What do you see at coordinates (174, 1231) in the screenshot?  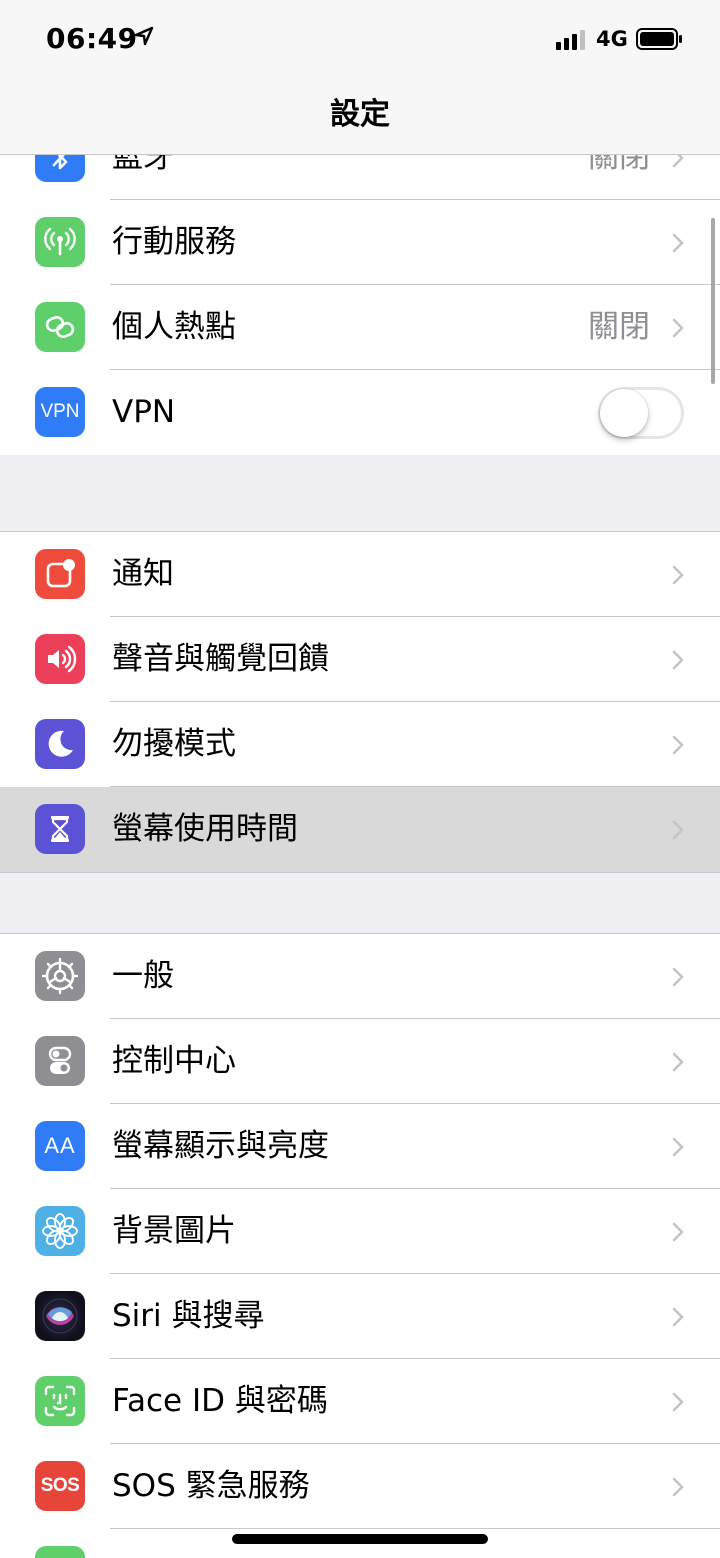 I see `settings-row-label: 背景圖片` at bounding box center [174, 1231].